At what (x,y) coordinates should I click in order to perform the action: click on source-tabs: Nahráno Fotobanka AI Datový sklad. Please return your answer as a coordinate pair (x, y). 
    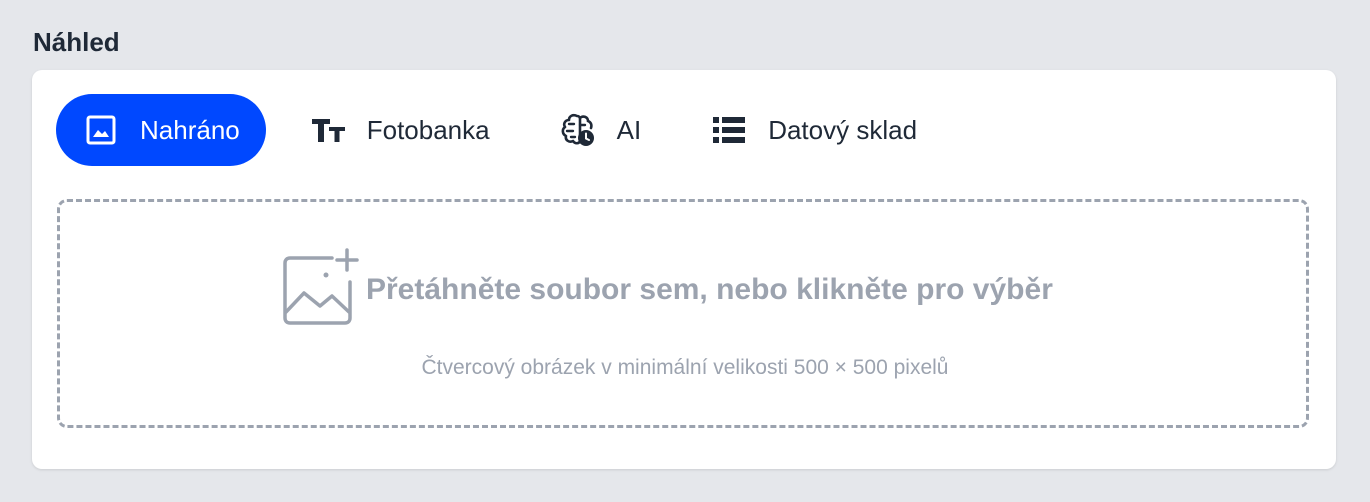
    Looking at the image, I should click on (500, 130).